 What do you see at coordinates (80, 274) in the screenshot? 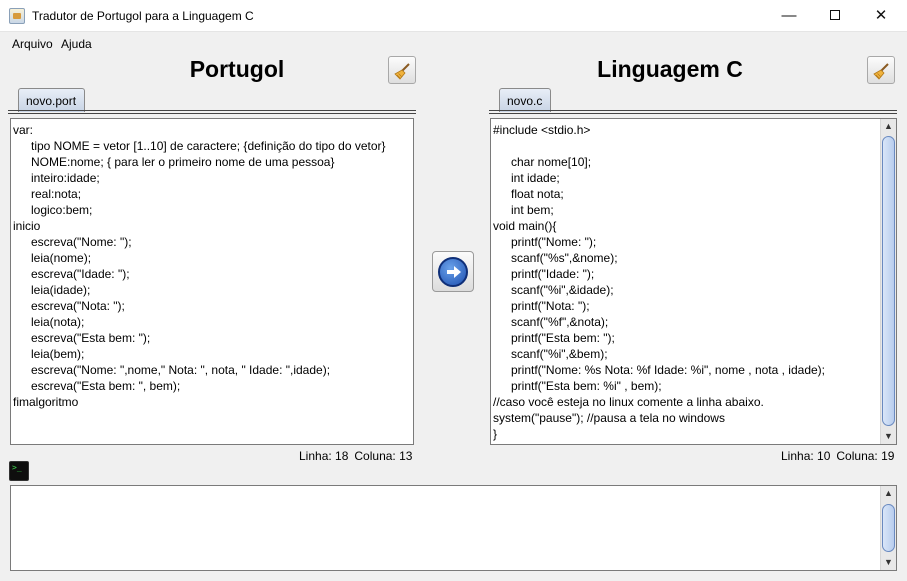
I see `code-line-text: escreva("Idade: ");` at bounding box center [80, 274].